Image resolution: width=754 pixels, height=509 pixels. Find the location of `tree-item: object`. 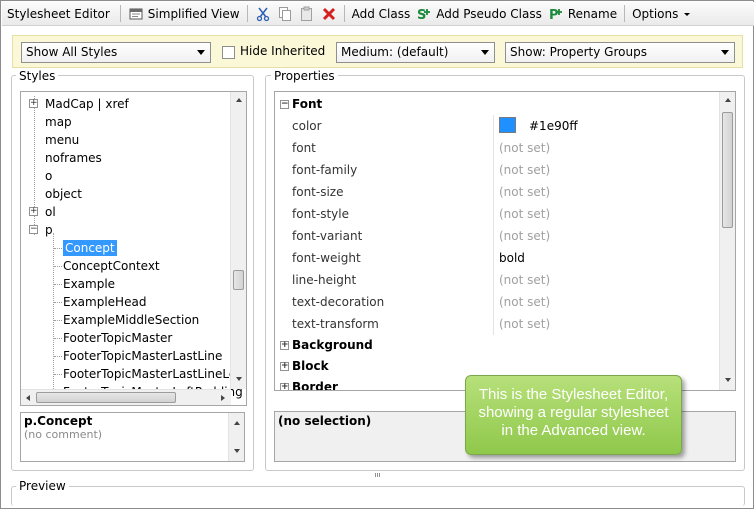

tree-item: object is located at coordinates (63, 194).